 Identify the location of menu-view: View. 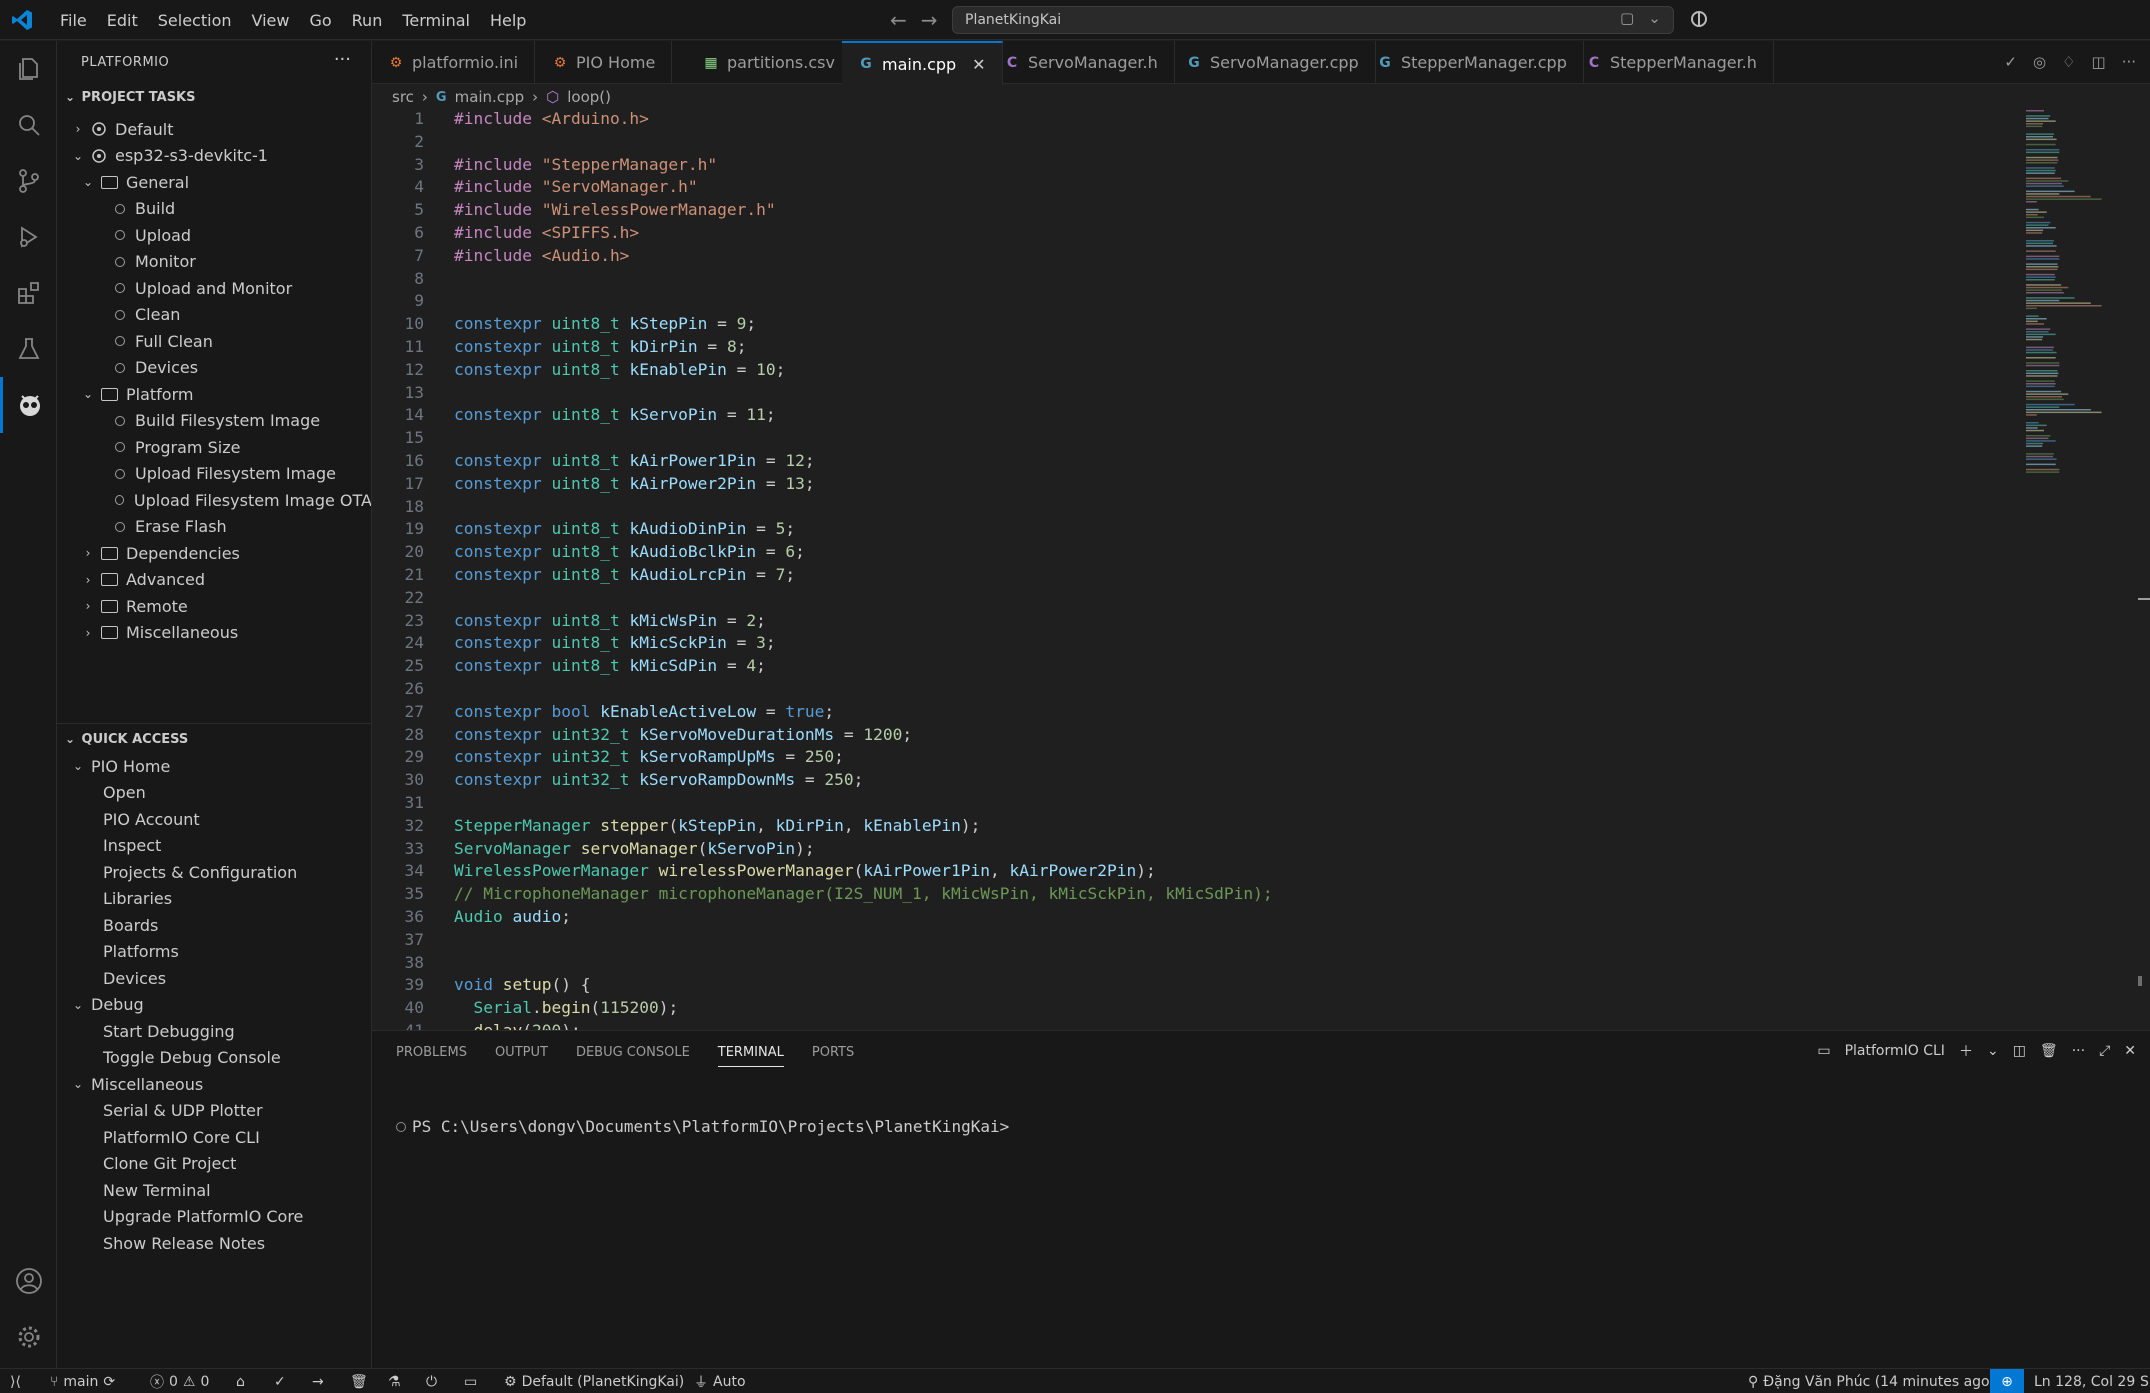
(271, 20).